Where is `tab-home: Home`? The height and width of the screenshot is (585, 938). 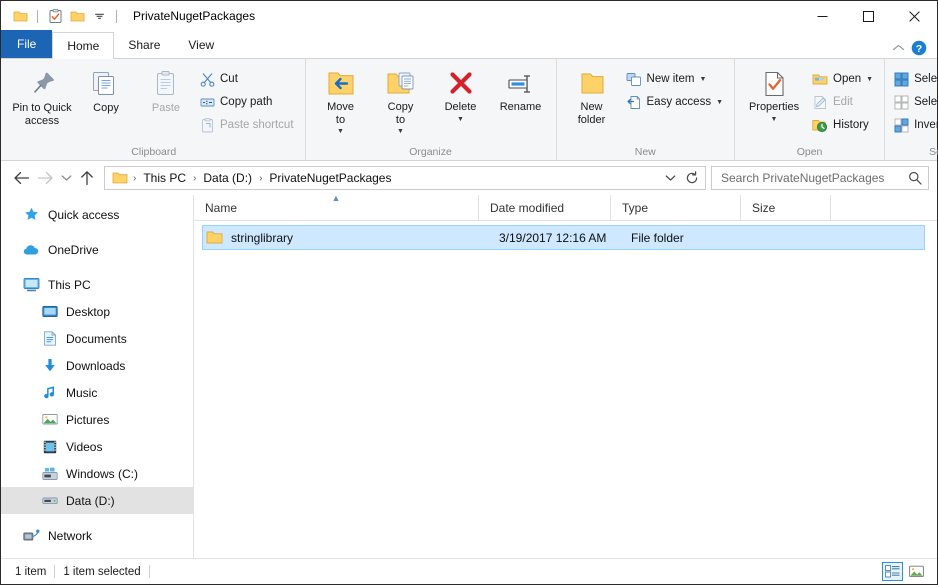 tab-home: Home is located at coordinates (83, 45).